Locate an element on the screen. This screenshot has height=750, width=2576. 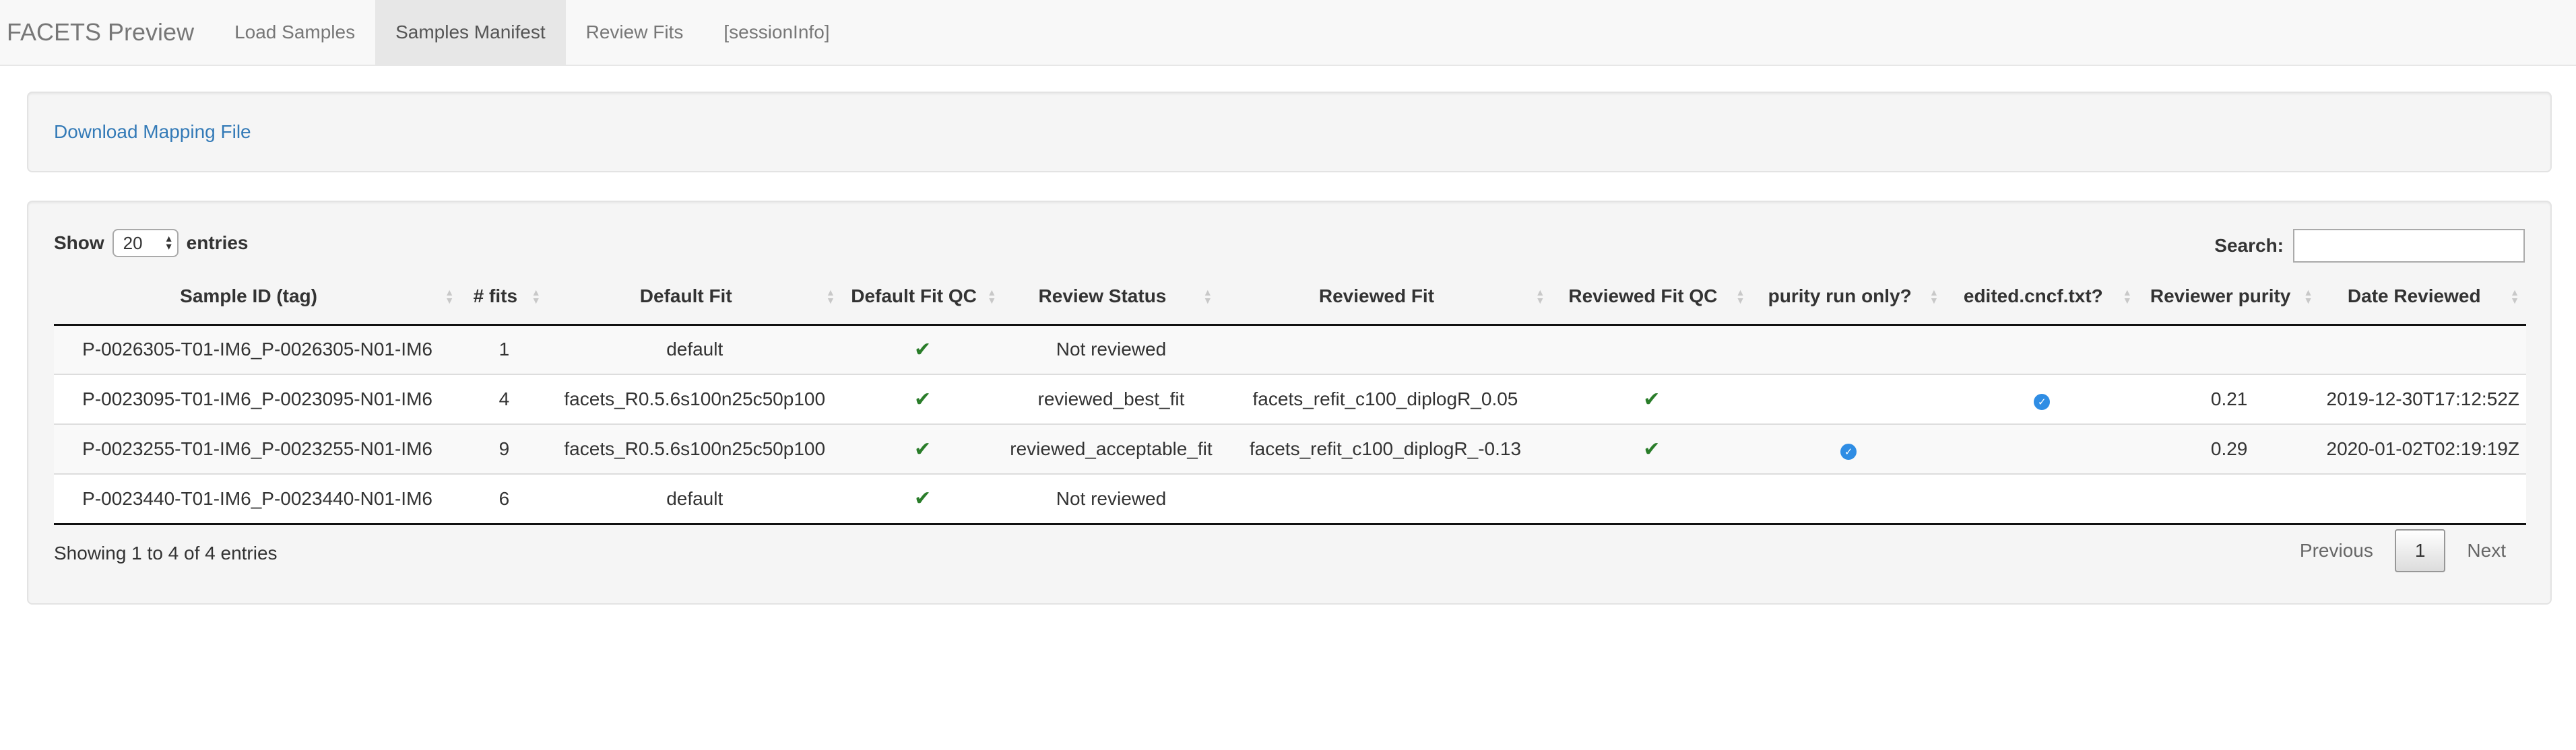
search-label: Search: is located at coordinates (2249, 246).